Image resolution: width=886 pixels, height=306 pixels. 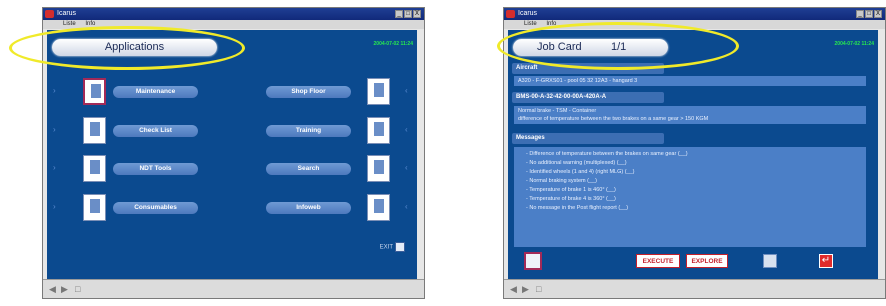 I want to click on maintenance-button: Maintenance, so click(x=155, y=92).